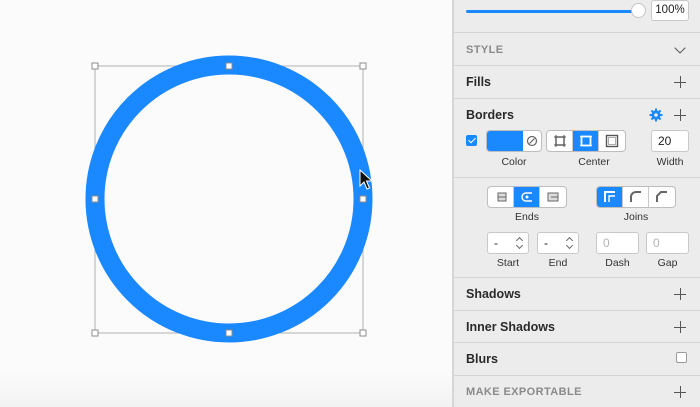 Image resolution: width=700 pixels, height=407 pixels. I want to click on round-end-option, so click(527, 197).